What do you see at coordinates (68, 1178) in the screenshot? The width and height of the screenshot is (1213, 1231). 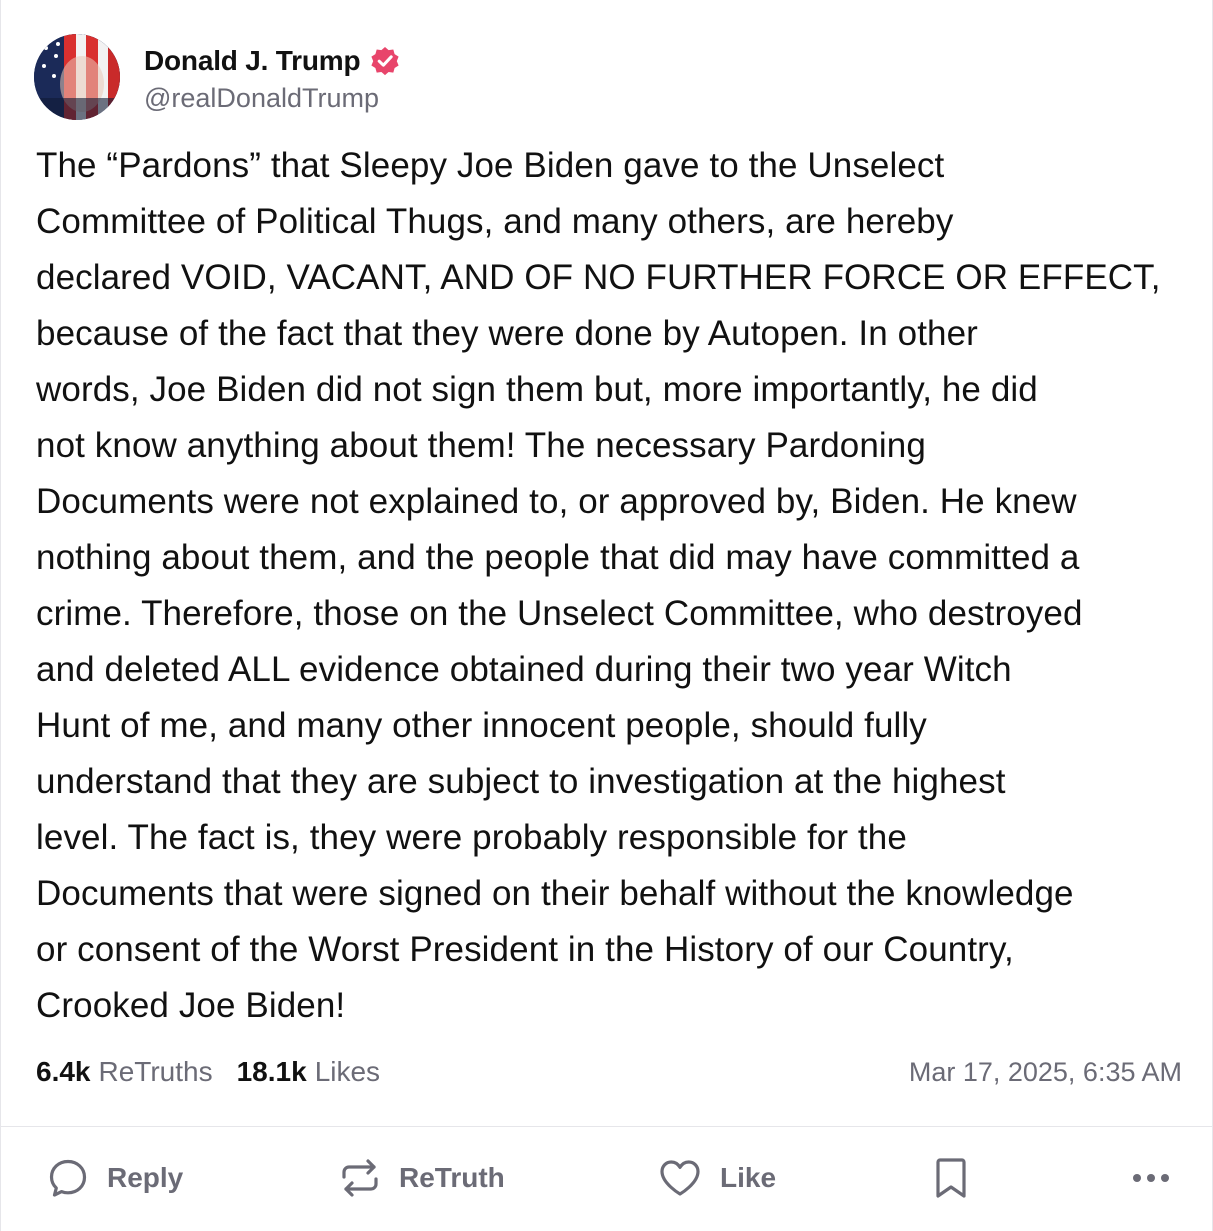 I see `reply-icon` at bounding box center [68, 1178].